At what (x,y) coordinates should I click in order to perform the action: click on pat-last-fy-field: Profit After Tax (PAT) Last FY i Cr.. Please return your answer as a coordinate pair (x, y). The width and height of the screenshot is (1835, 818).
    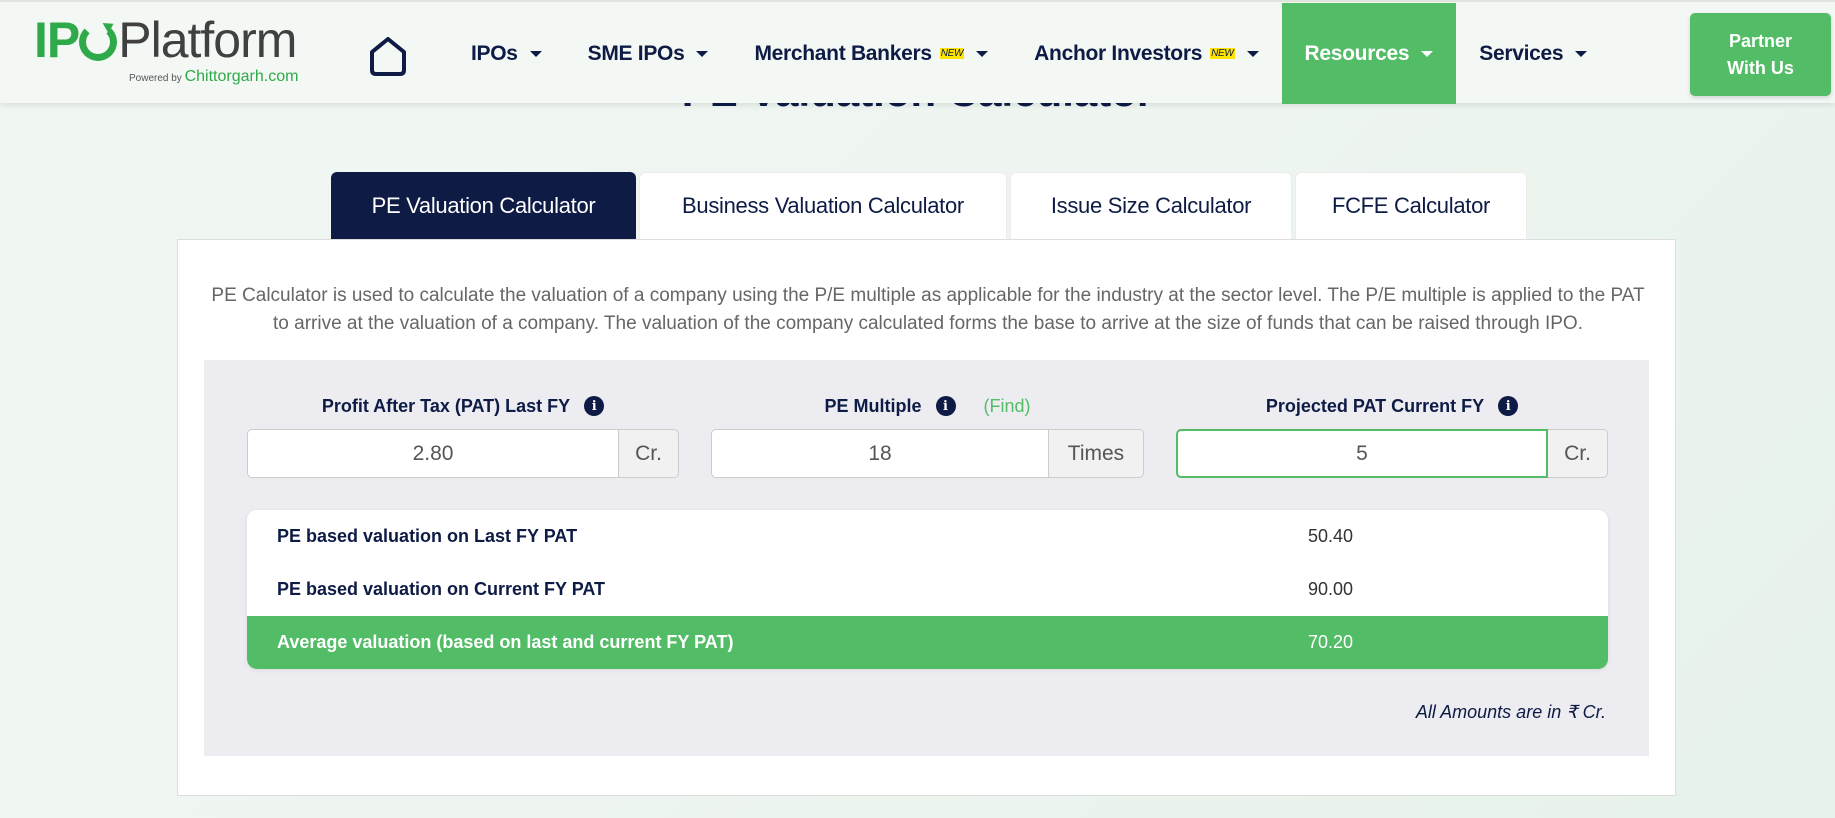
    Looking at the image, I should click on (463, 436).